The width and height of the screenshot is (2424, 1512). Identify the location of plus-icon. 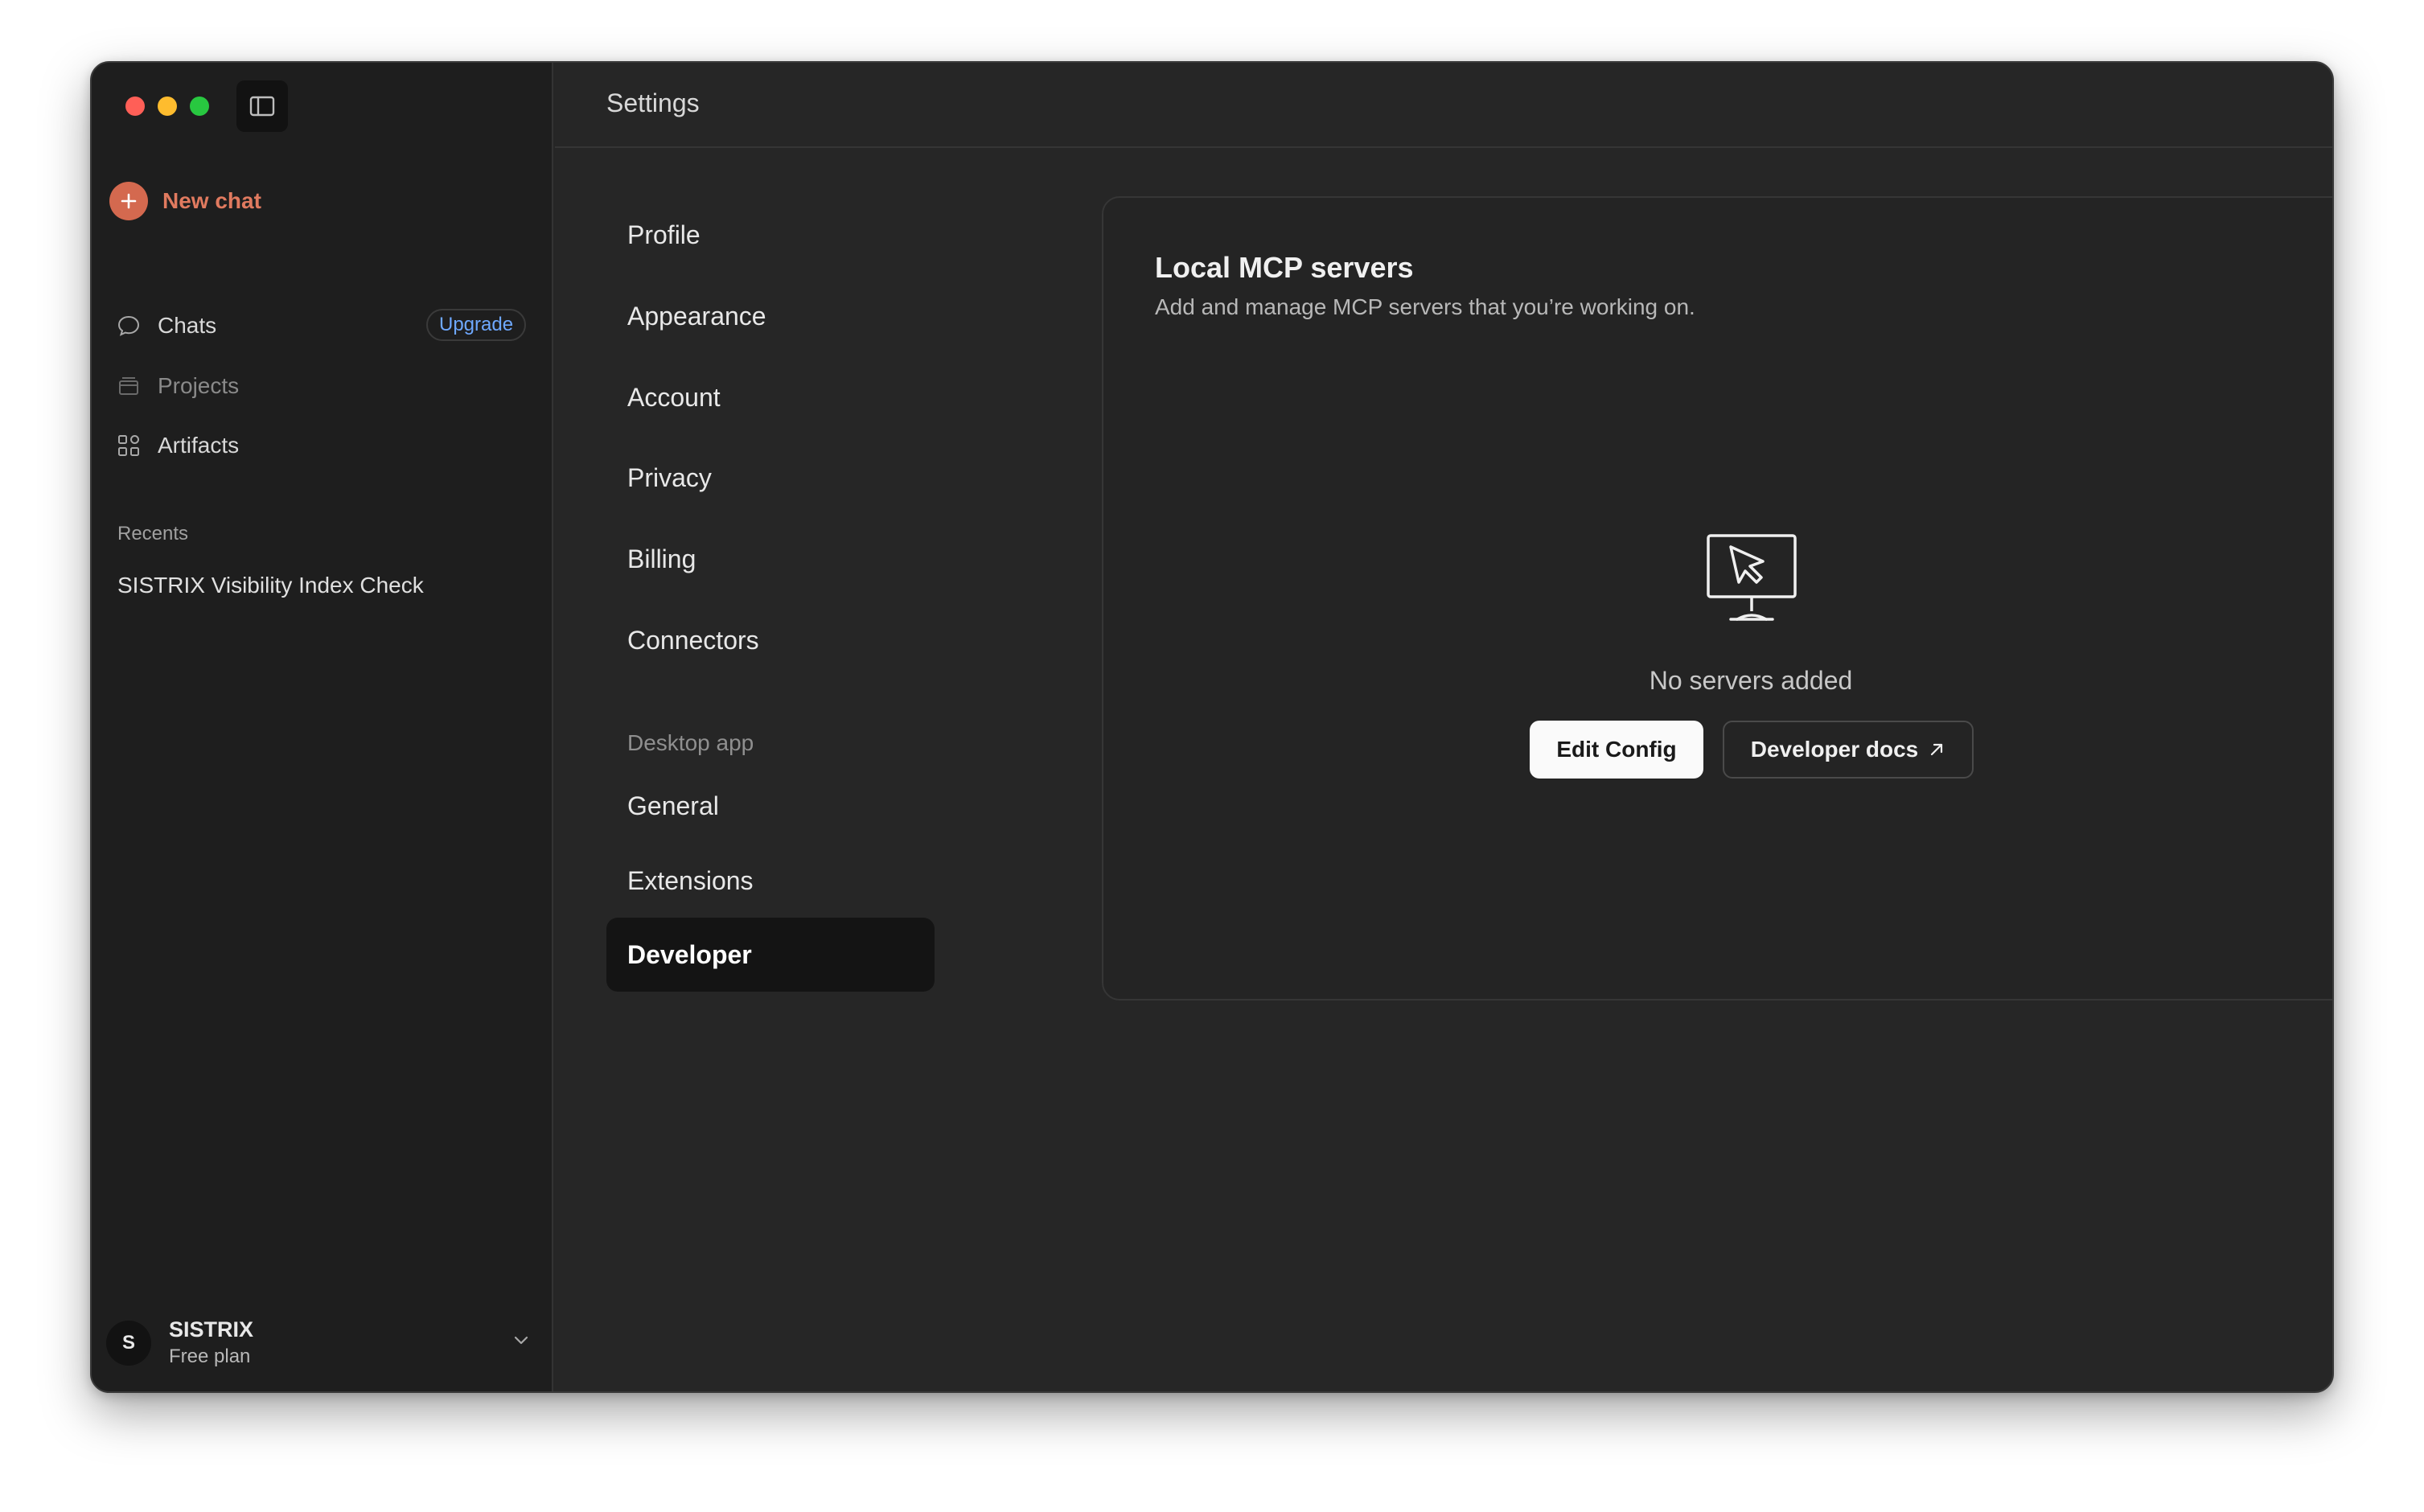
(128, 201).